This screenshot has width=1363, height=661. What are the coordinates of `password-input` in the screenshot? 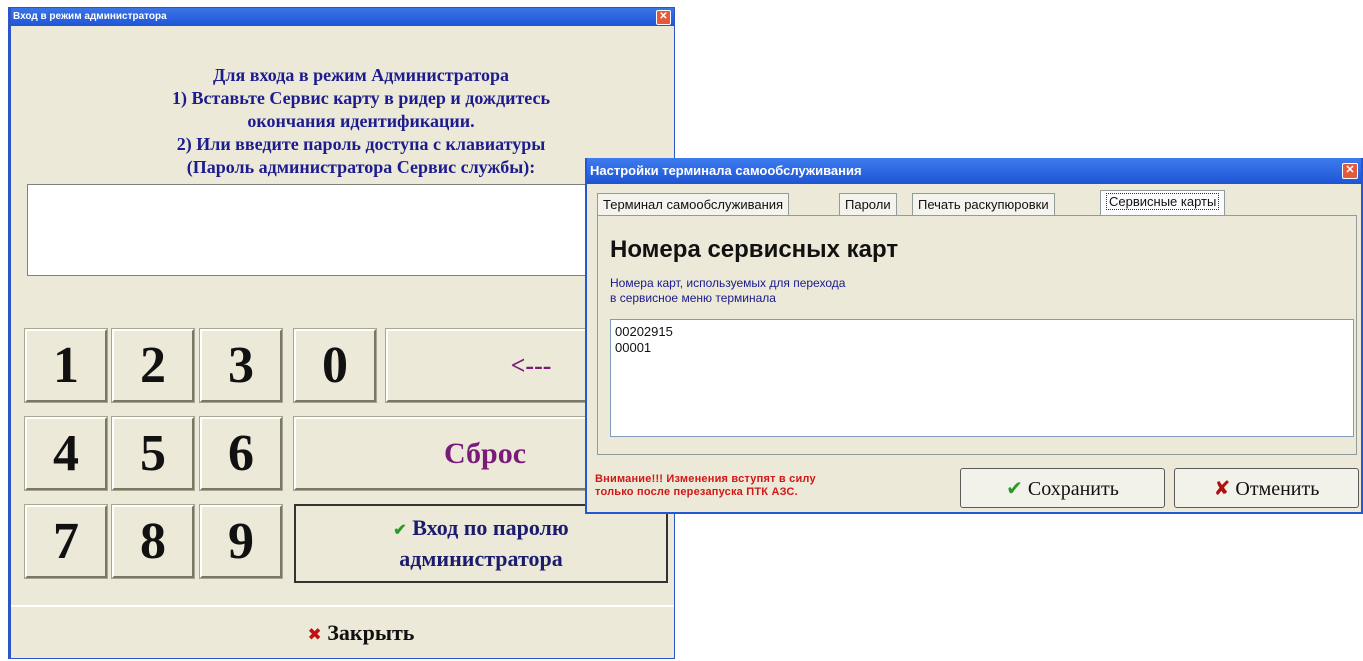 It's located at (347, 230).